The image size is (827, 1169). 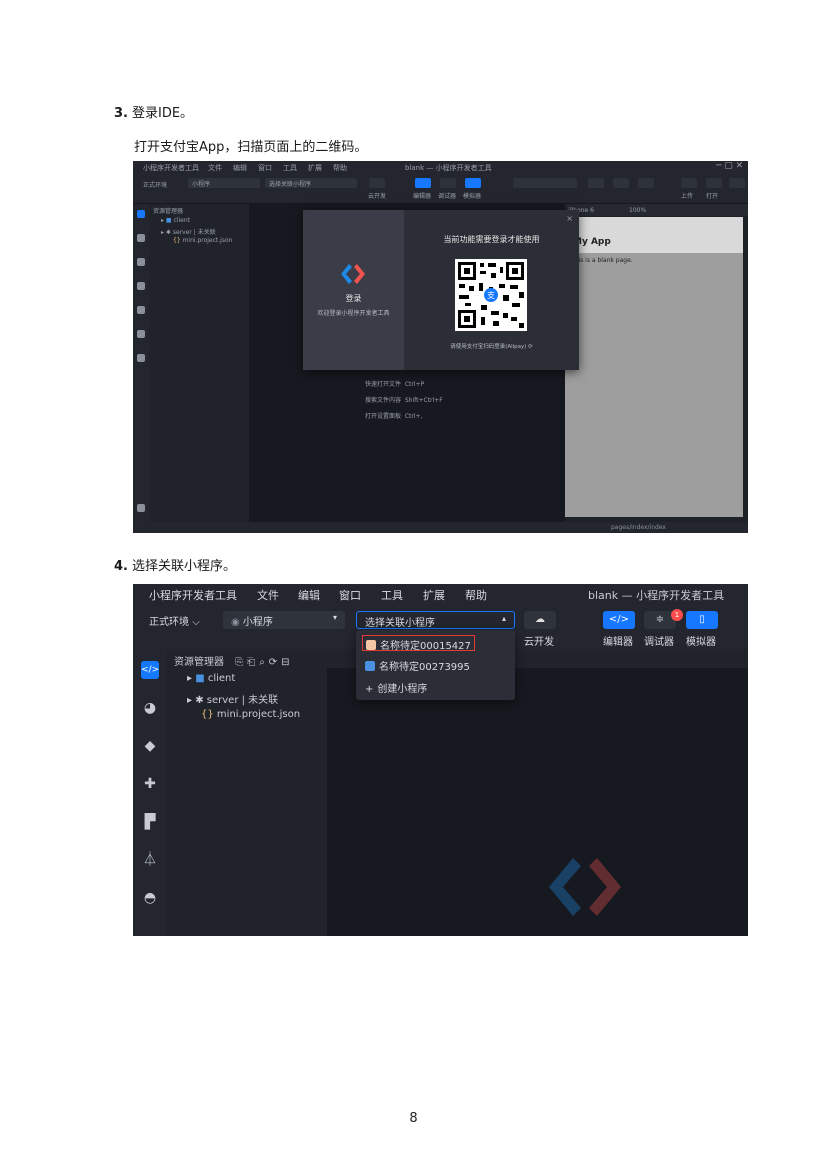 What do you see at coordinates (150, 860) in the screenshot?
I see `test-flask-icon: ⏃` at bounding box center [150, 860].